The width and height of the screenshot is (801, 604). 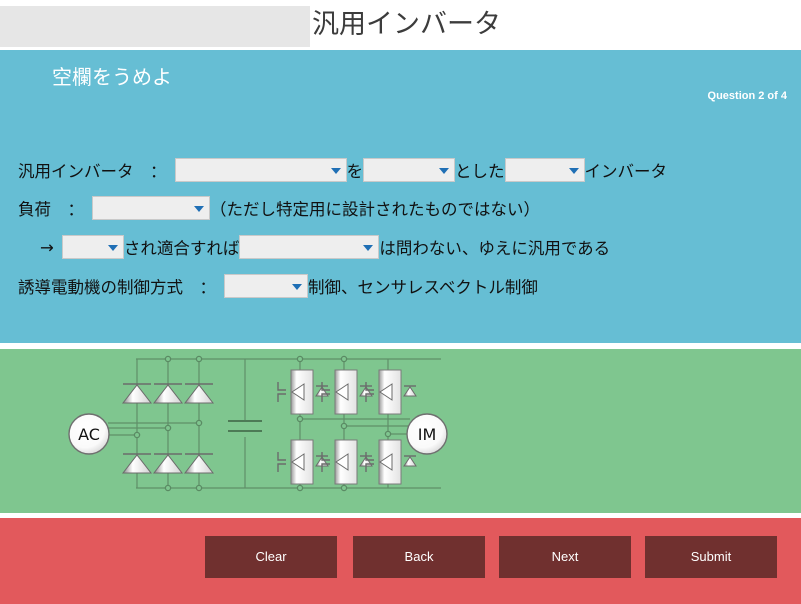 I want to click on row3-text-1: され適合すれば, so click(x=181, y=248).